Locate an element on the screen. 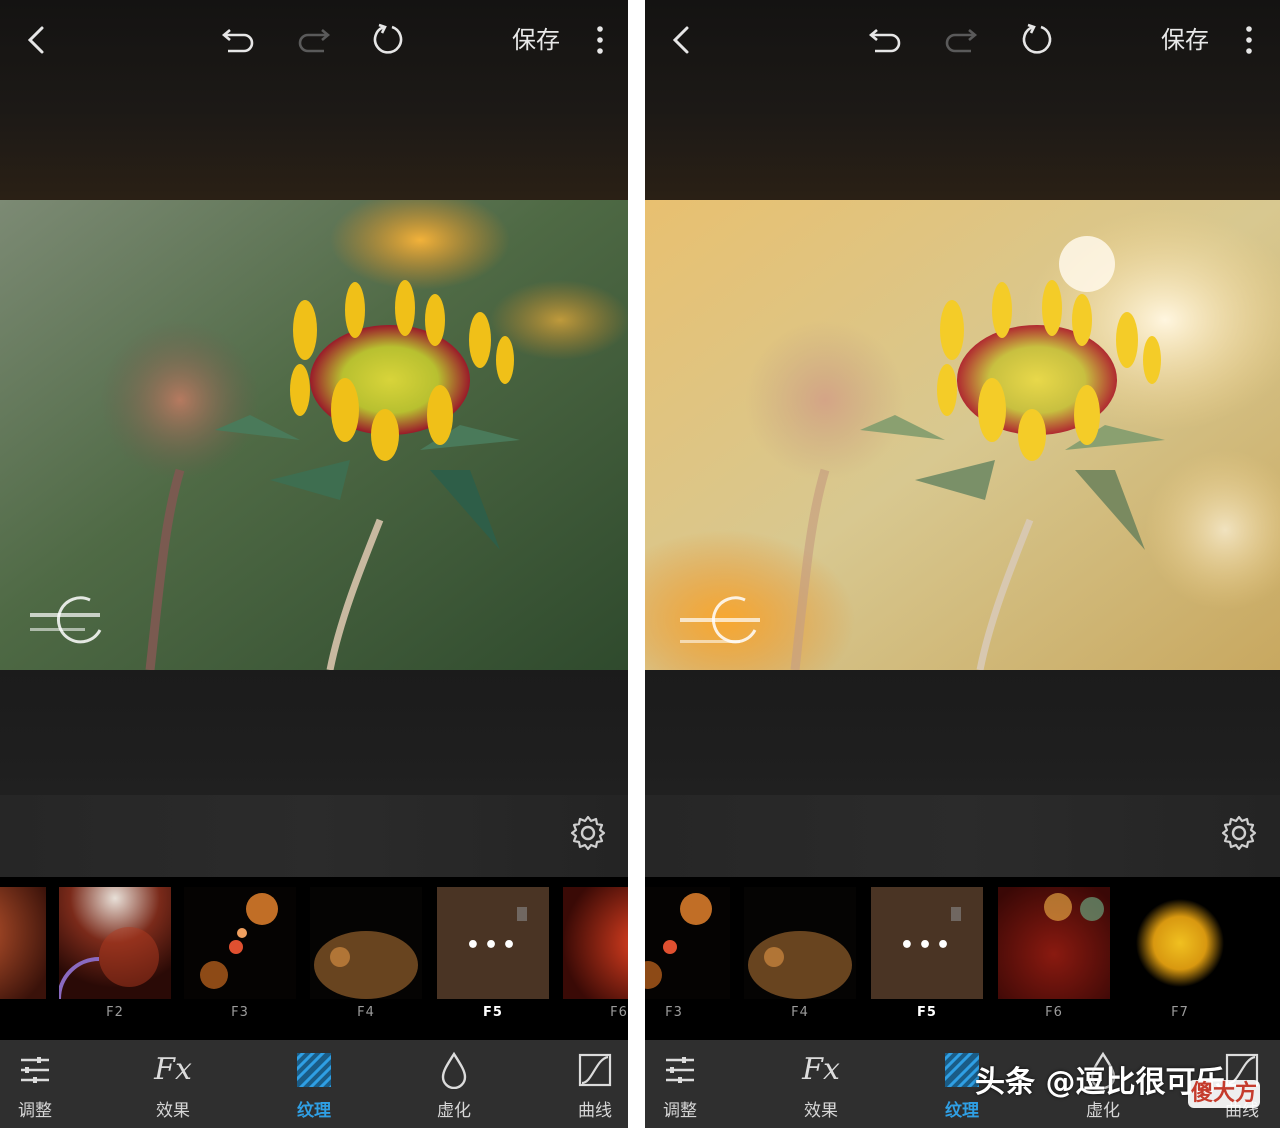  tab-label: 虚化 is located at coordinates (454, 1111).